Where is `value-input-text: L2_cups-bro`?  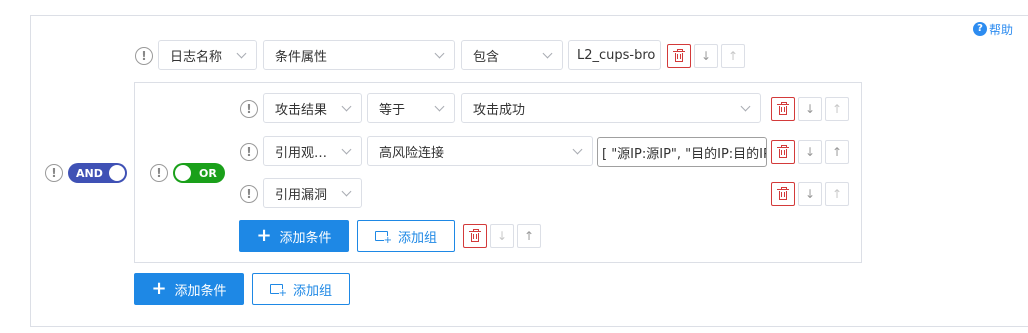
value-input-text: L2_cups-bro is located at coordinates (616, 55).